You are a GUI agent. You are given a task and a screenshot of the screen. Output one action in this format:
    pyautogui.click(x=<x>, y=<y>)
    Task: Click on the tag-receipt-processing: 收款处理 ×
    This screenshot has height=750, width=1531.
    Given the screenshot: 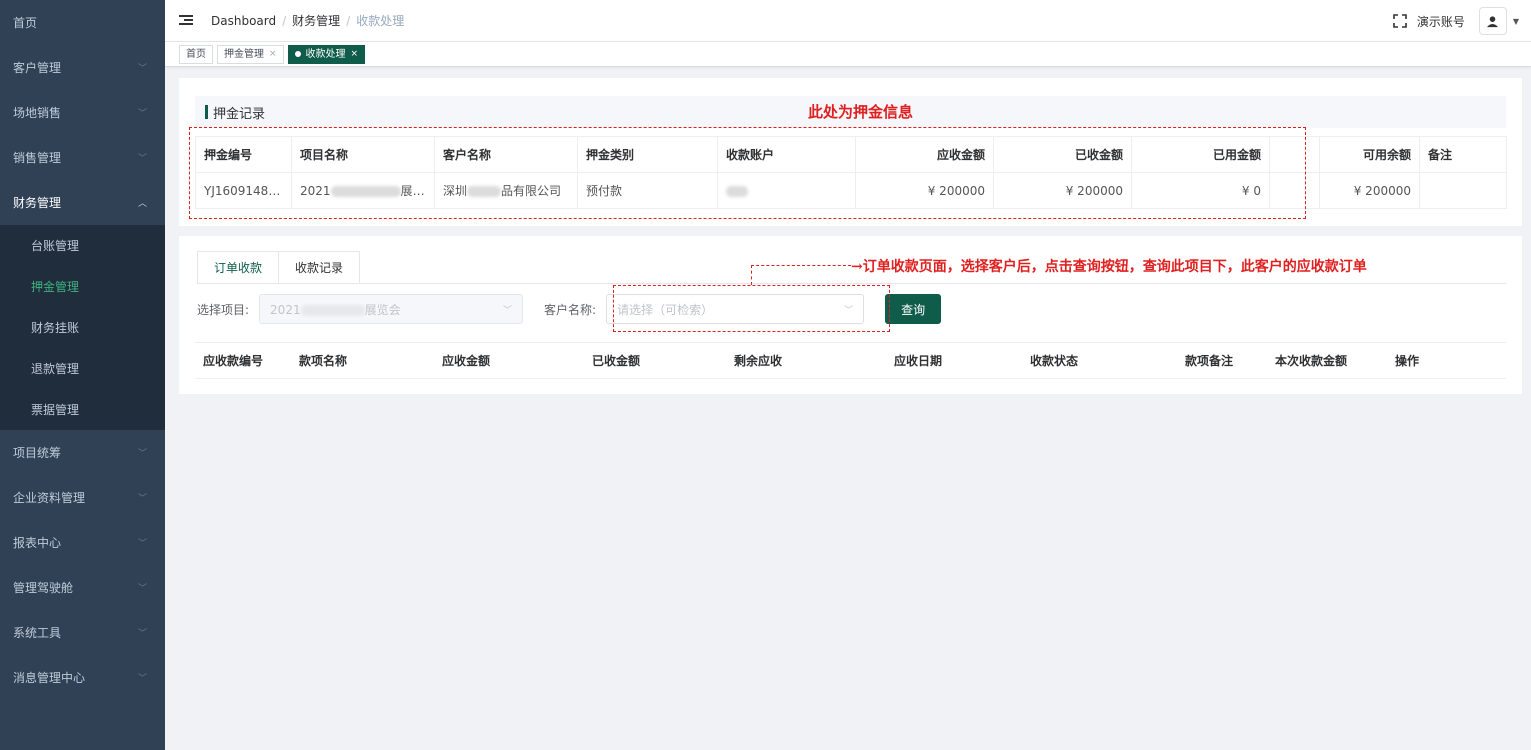 What is the action you would take?
    pyautogui.click(x=326, y=54)
    